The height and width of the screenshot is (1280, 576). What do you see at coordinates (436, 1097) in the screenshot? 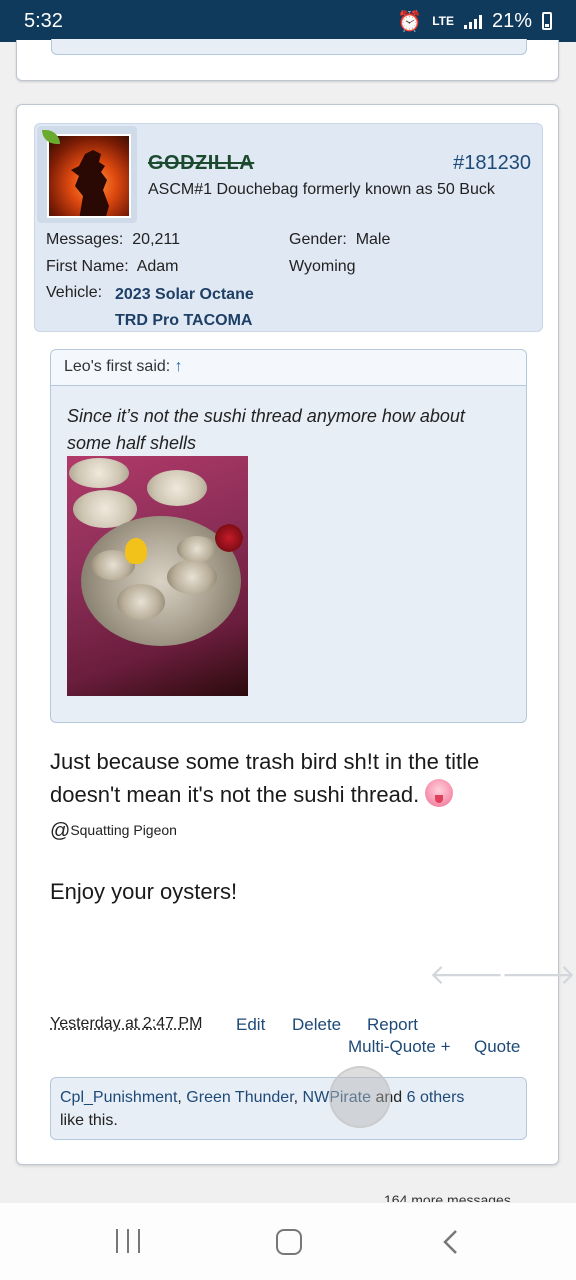
I see `likes-others-link: 6 others` at bounding box center [436, 1097].